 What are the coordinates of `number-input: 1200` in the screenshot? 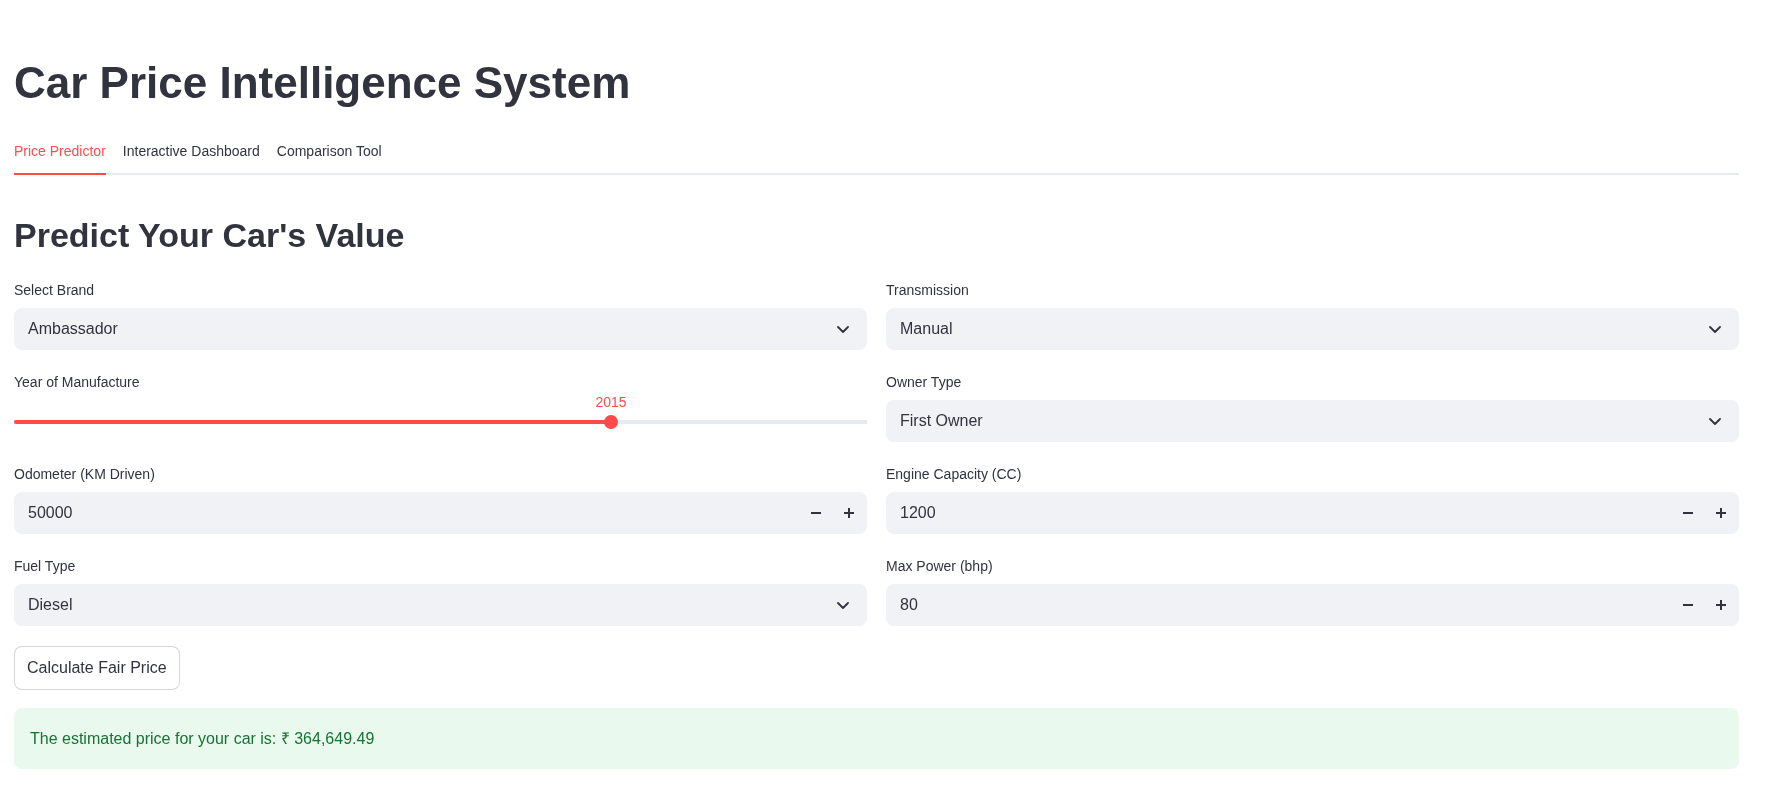 It's located at (1278, 513).